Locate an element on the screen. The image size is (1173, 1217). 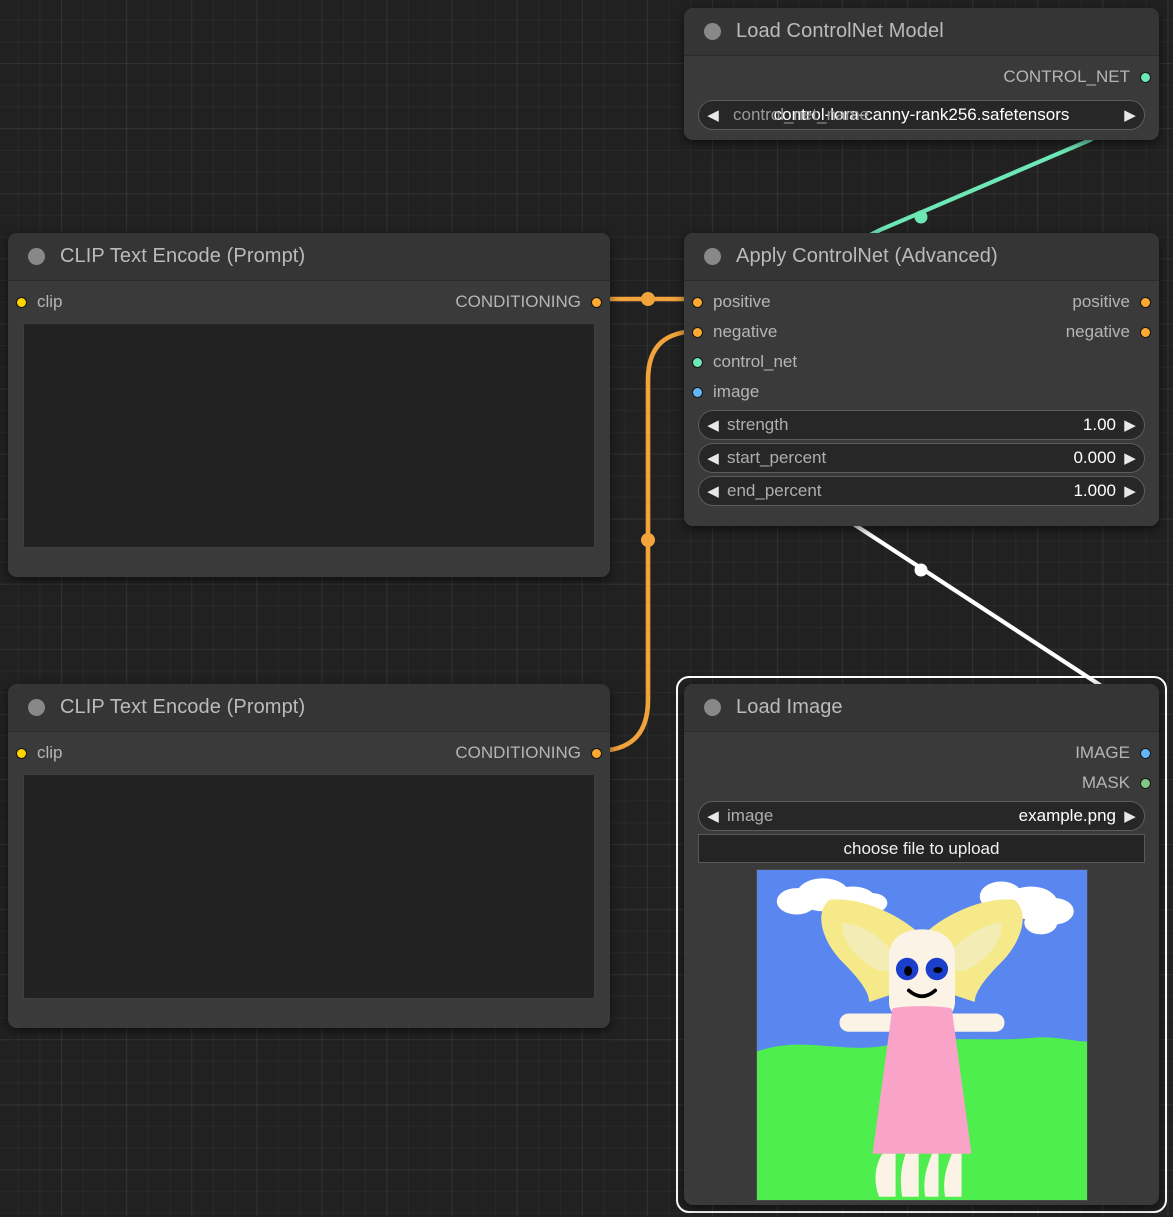
output-slot-positive: positive is located at coordinates (1111, 302).